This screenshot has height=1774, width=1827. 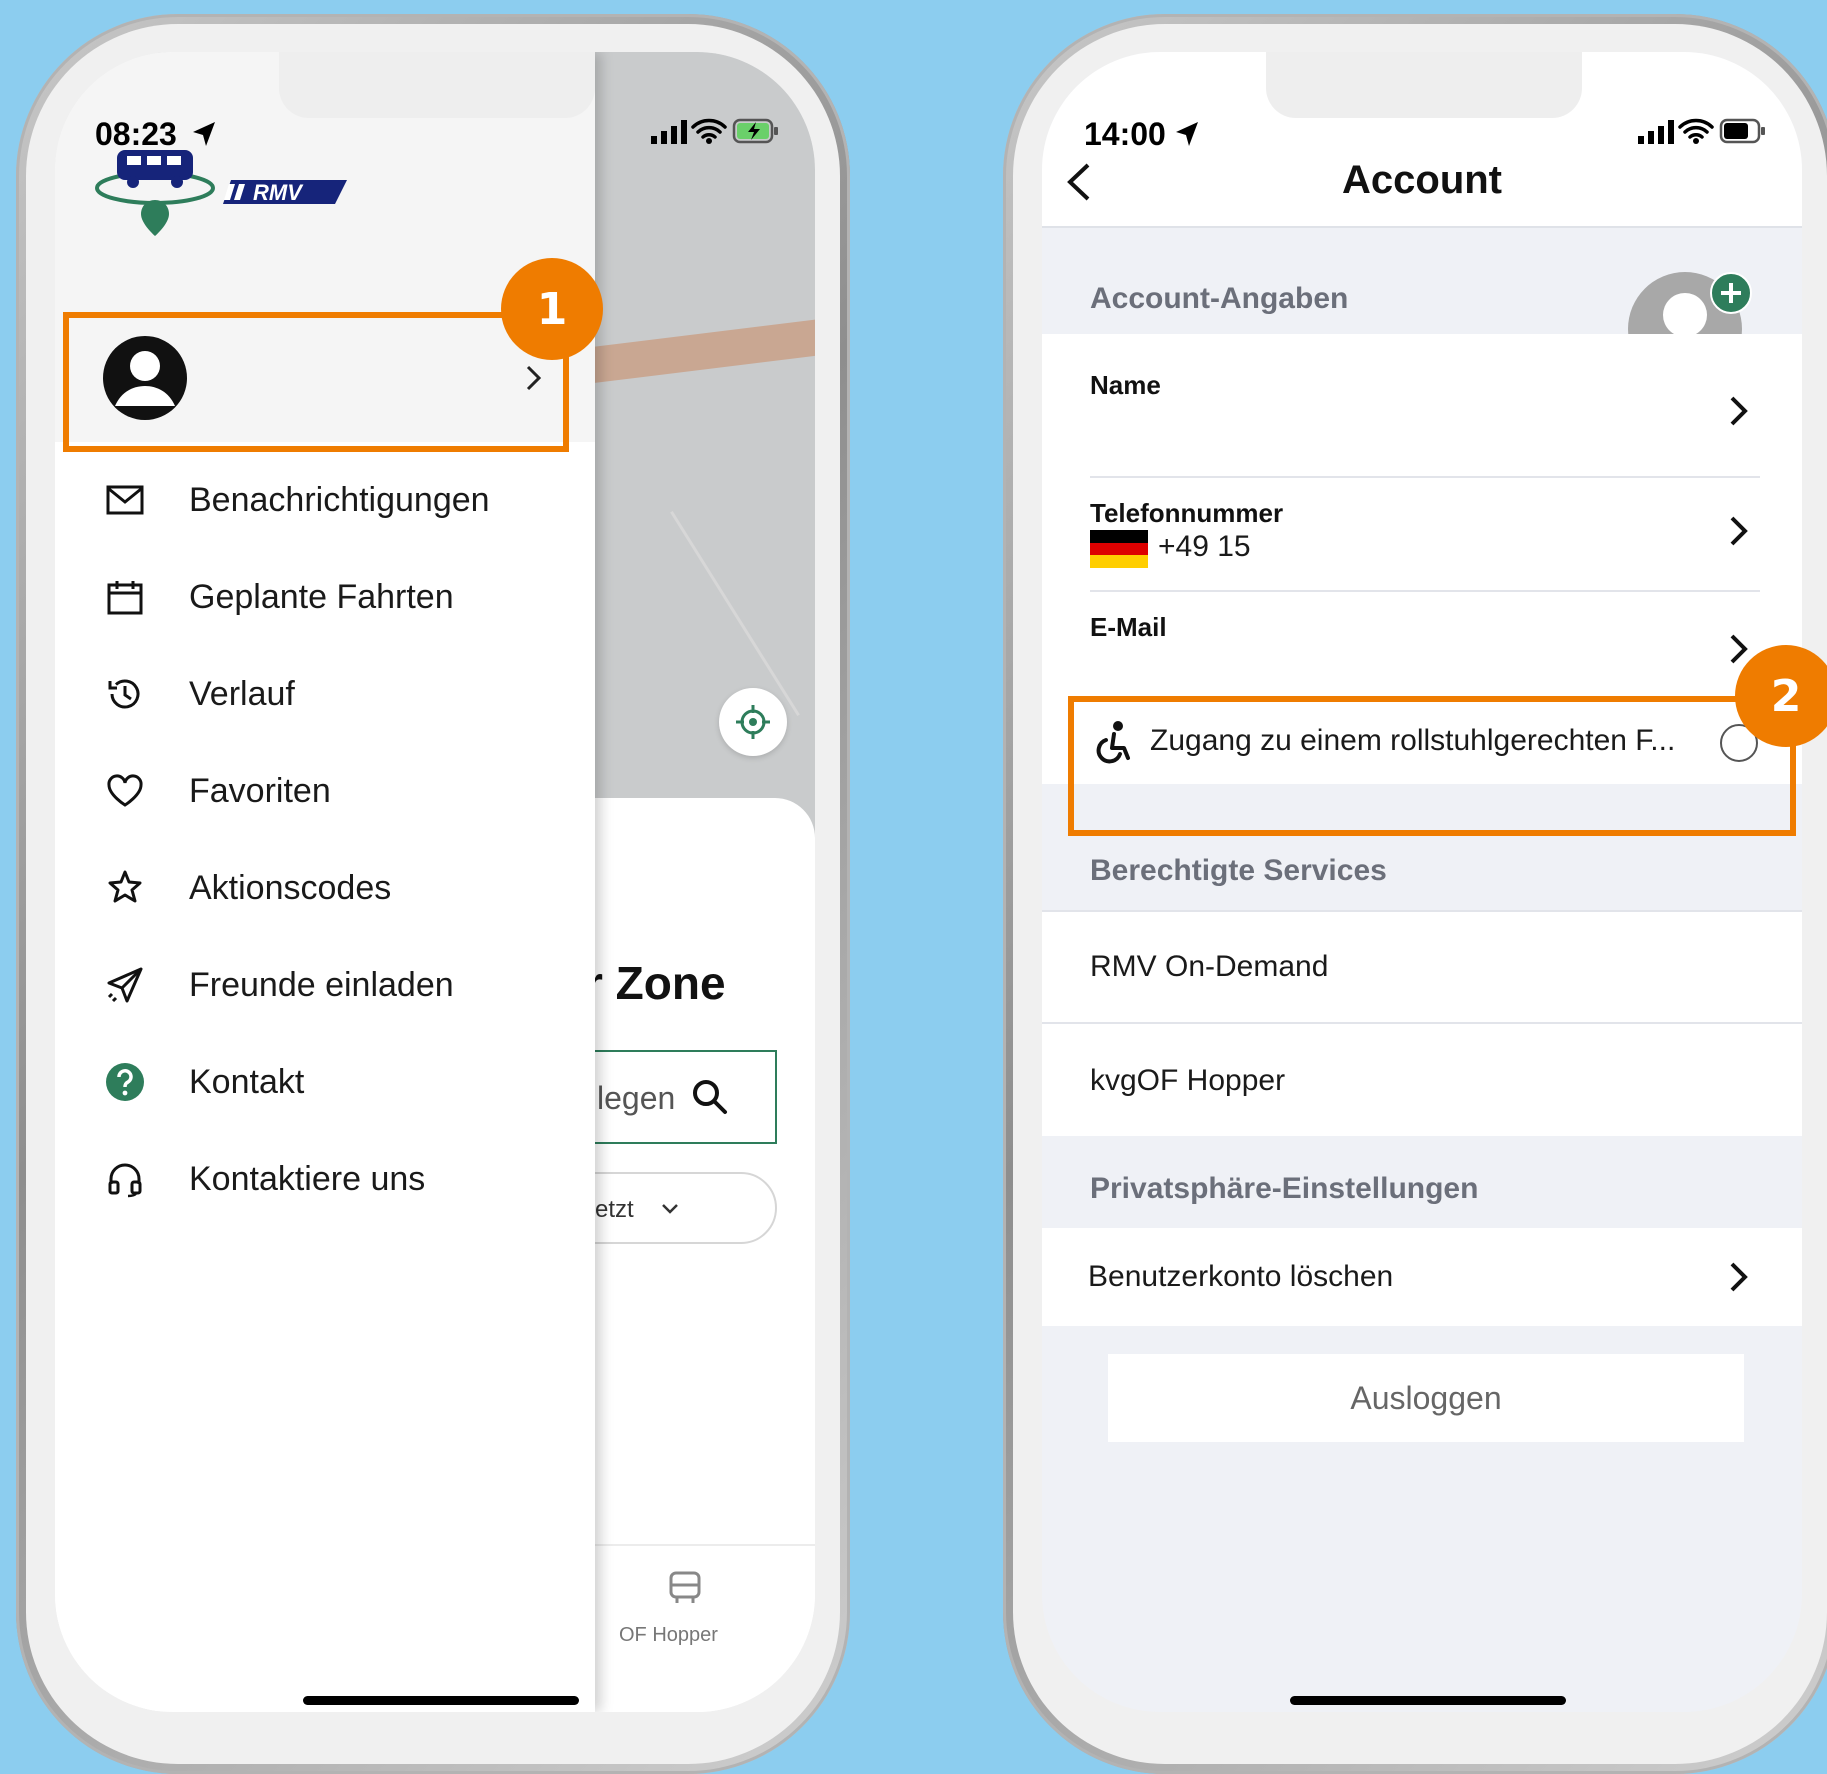 I want to click on search-icon, so click(x=710, y=1097).